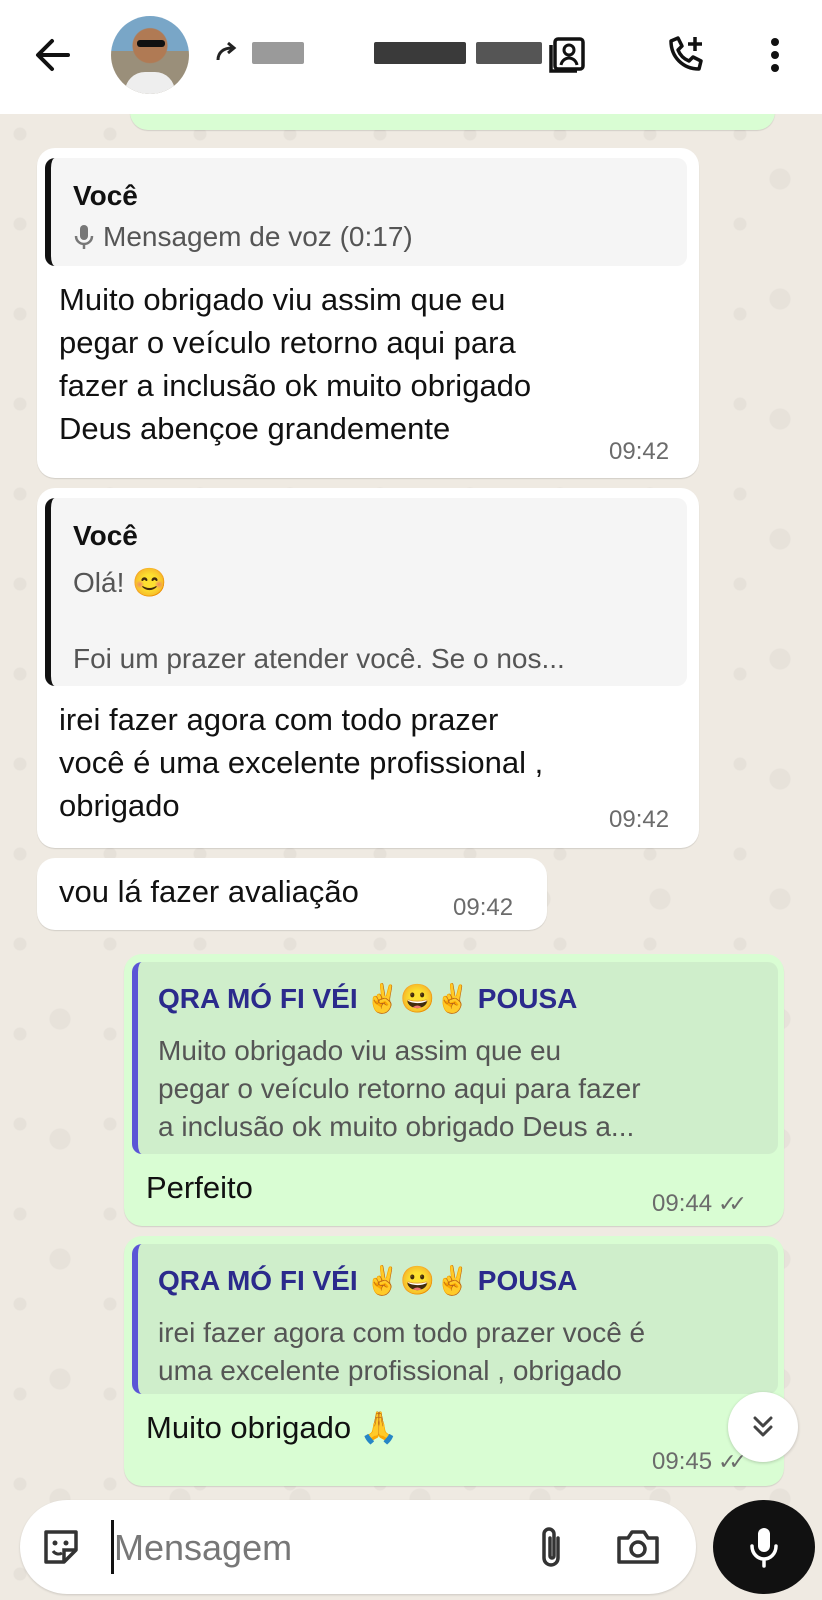  Describe the element at coordinates (61, 1547) in the screenshot. I see `sticker-icon` at that location.